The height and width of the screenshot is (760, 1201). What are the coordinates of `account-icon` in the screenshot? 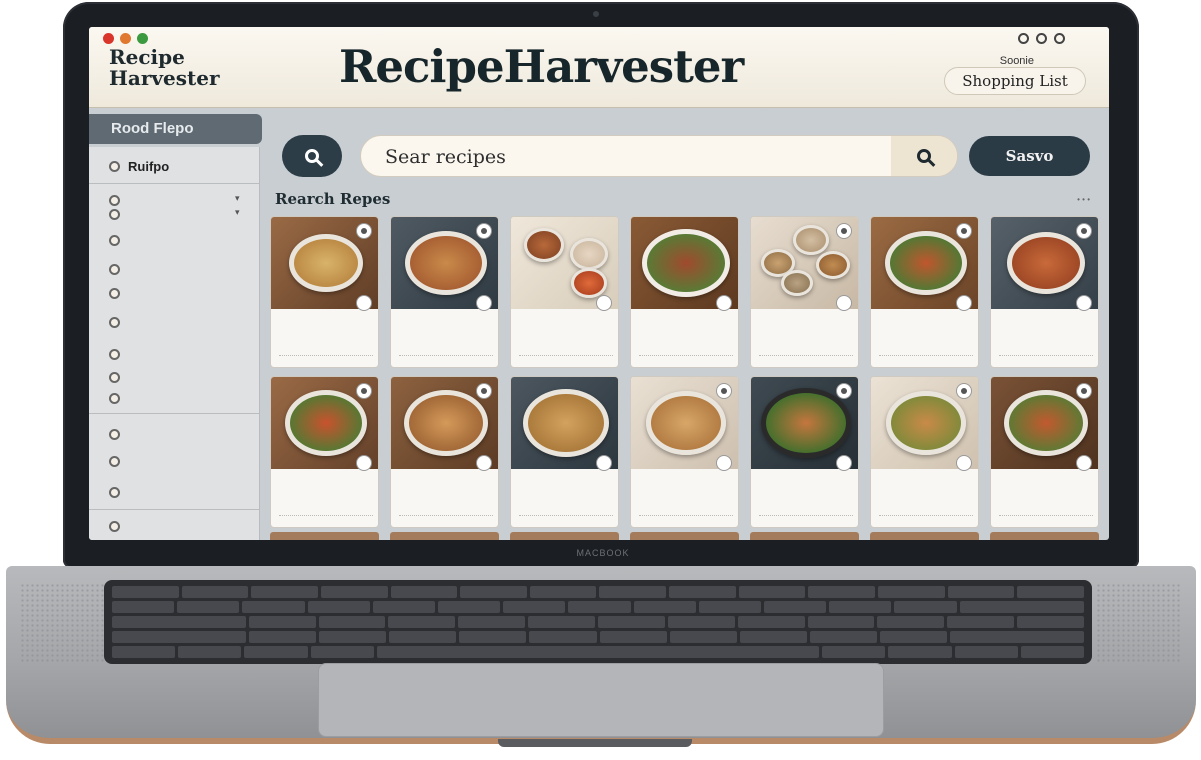 It's located at (1041, 38).